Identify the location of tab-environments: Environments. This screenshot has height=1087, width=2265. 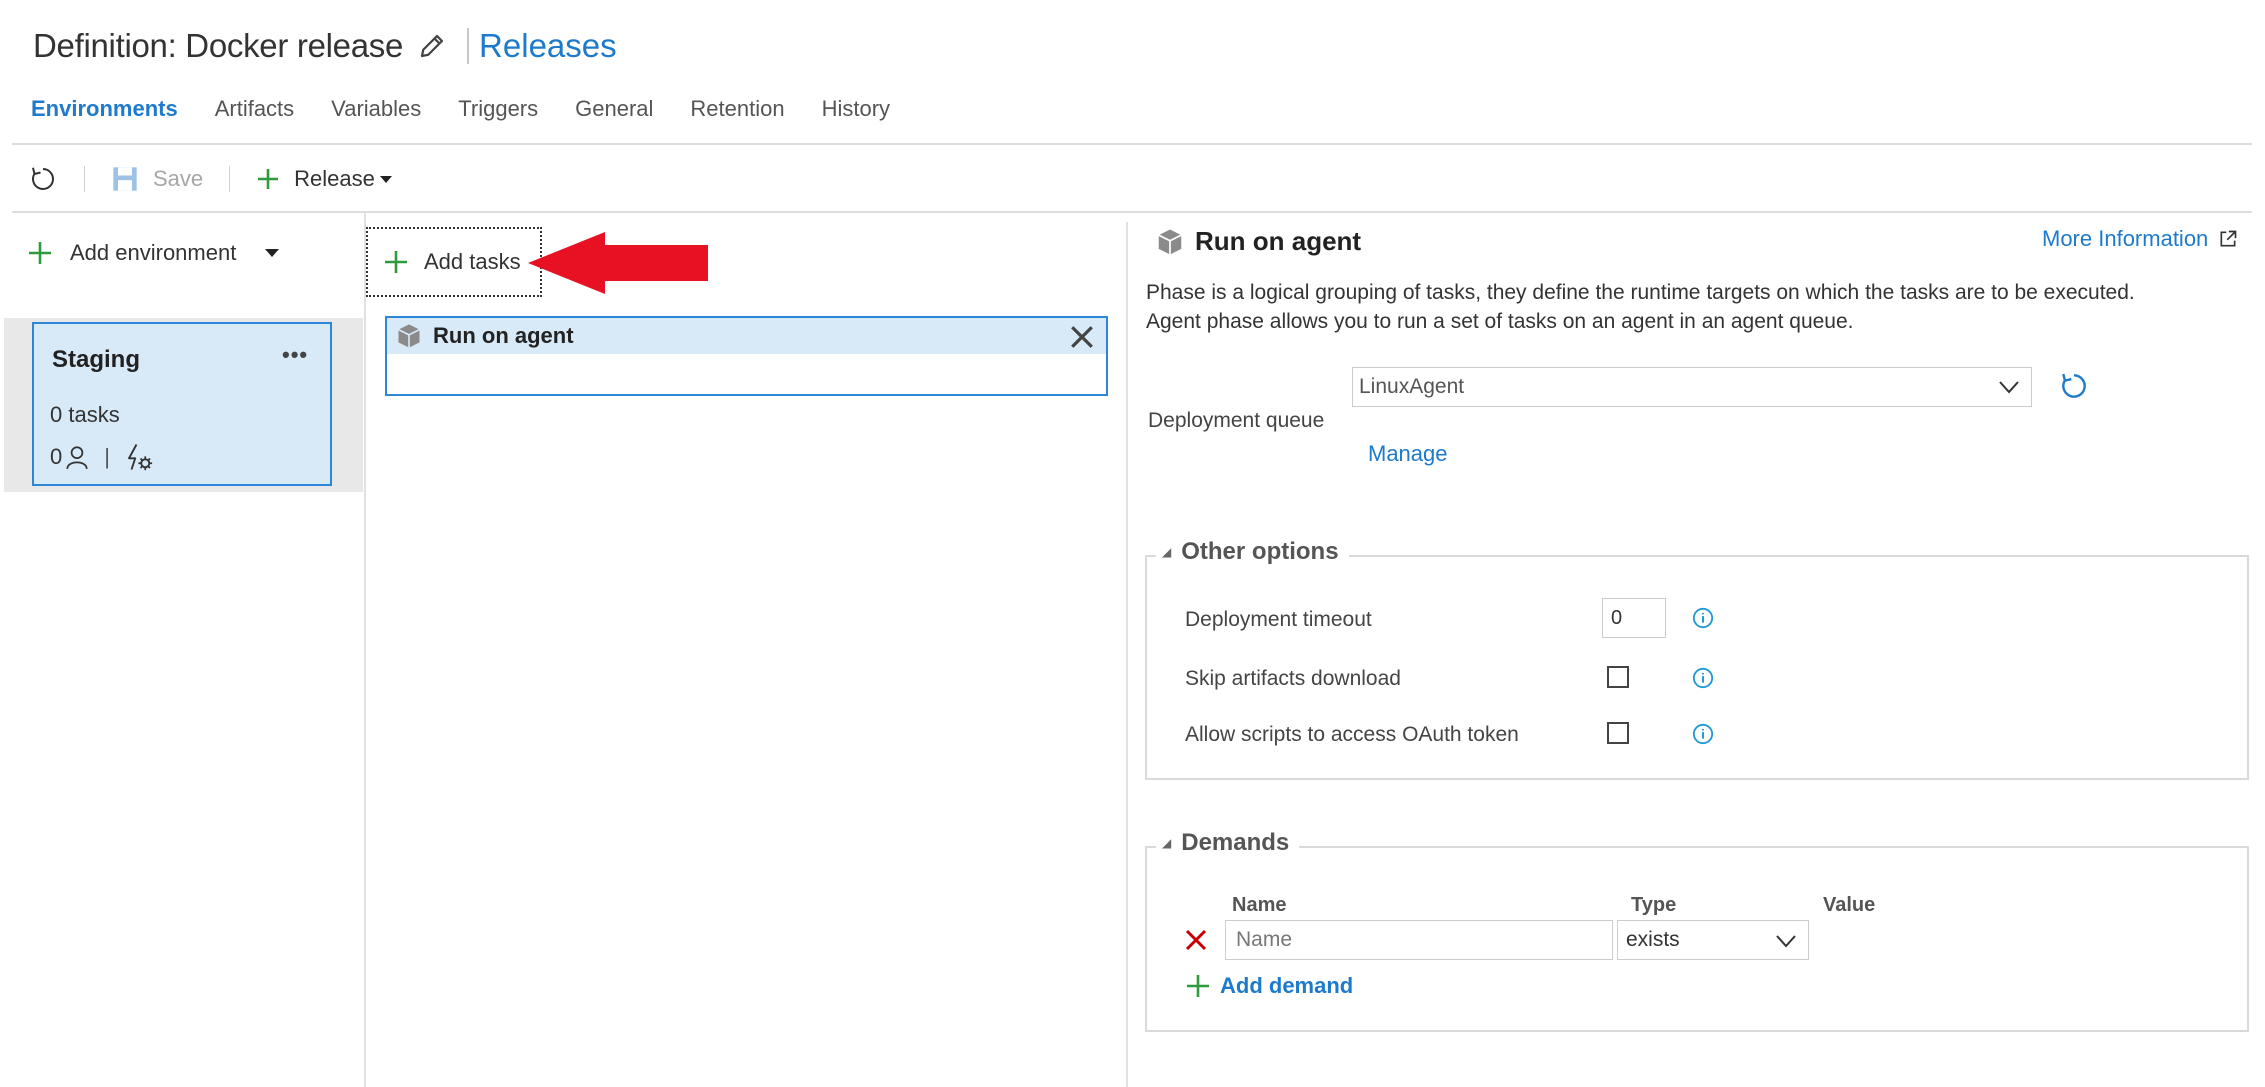
(104, 114).